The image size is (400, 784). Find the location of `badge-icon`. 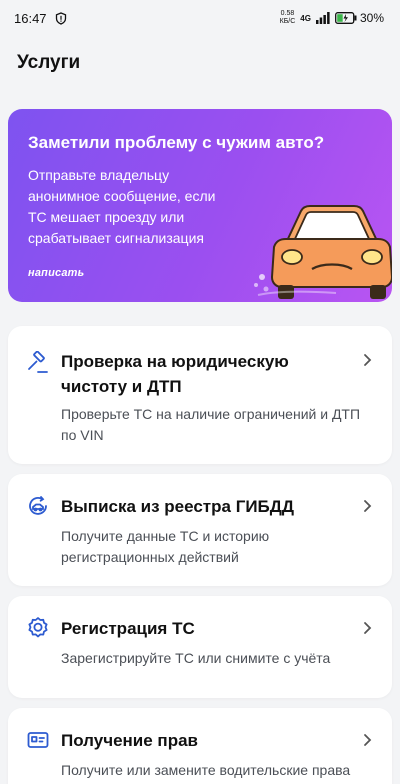

badge-icon is located at coordinates (38, 627).